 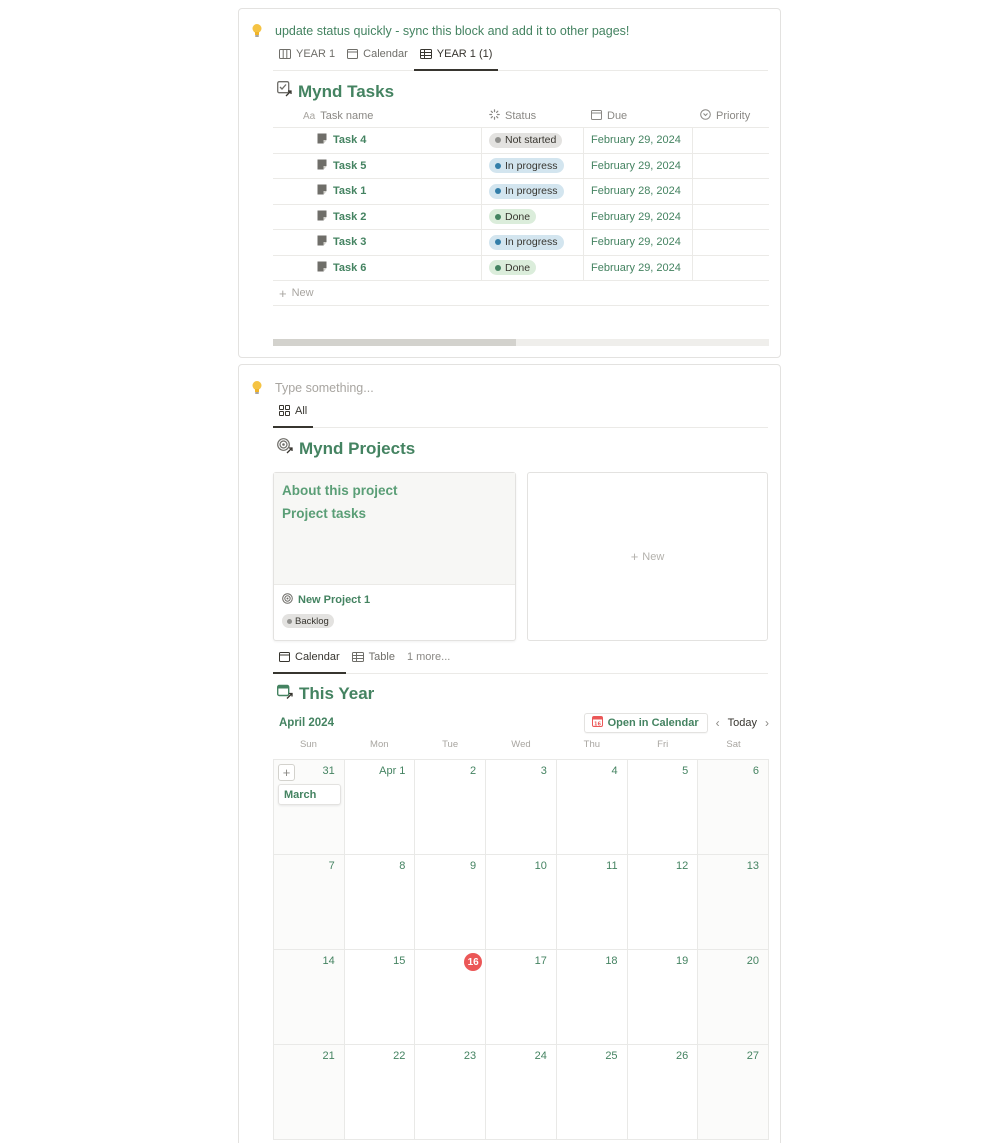 I want to click on due-cell: February 28, 2024, so click(x=637, y=191).